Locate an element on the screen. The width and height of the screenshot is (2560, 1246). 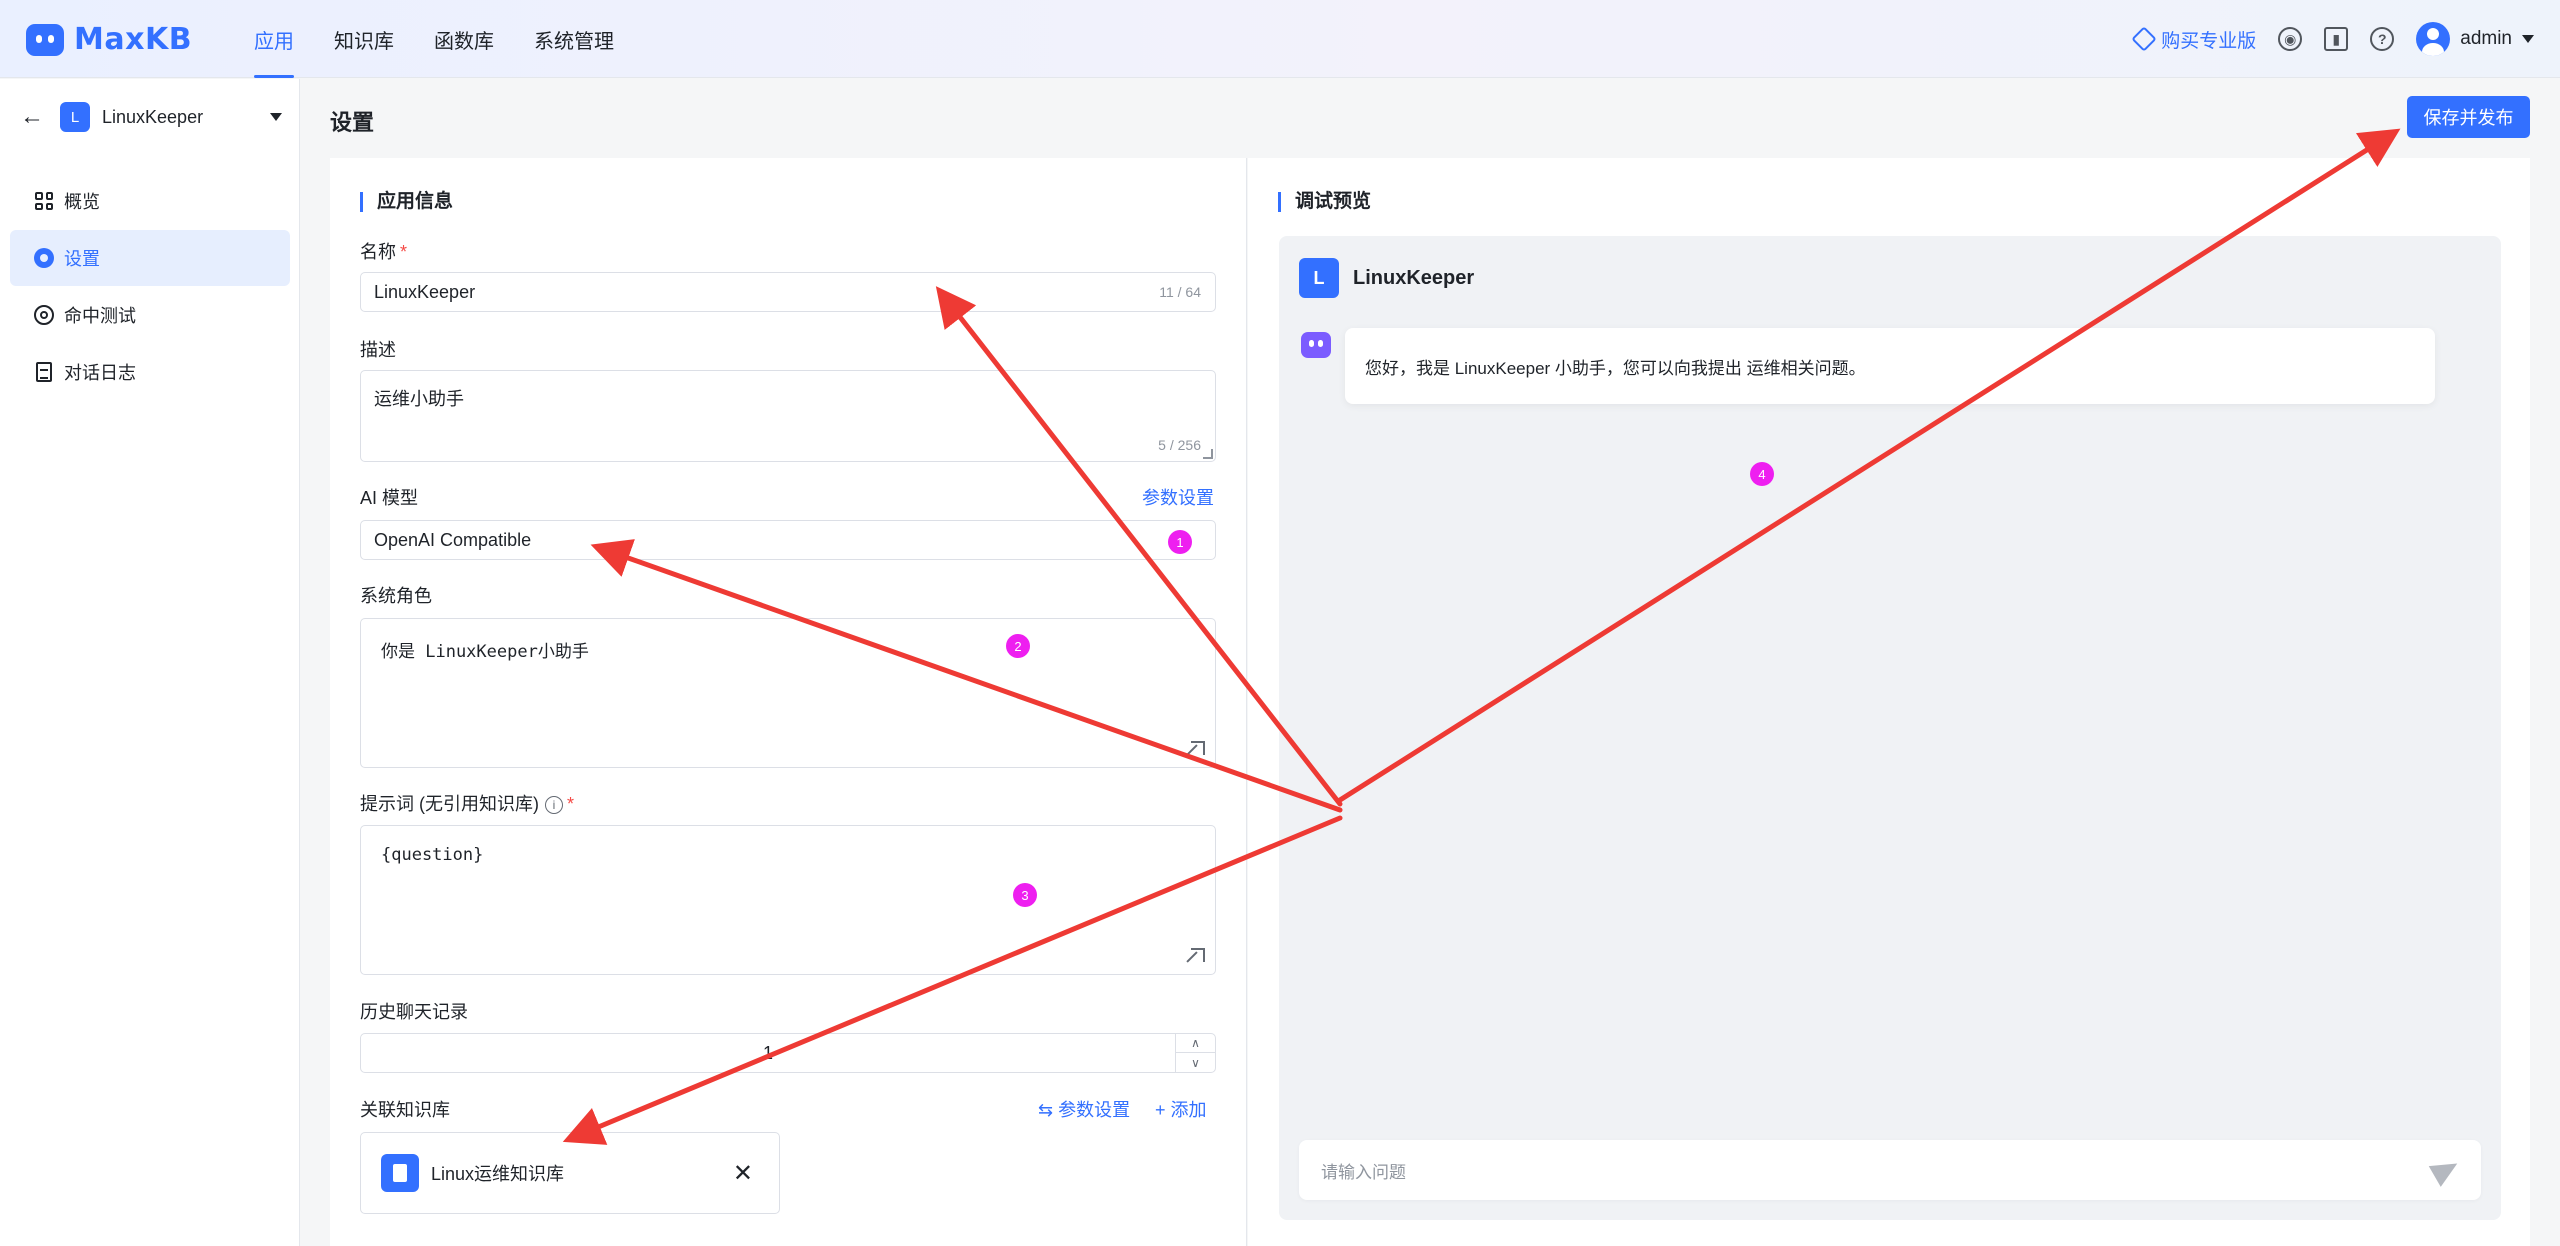
sidebar-item-hit-test: 命中测试 is located at coordinates (150, 315).